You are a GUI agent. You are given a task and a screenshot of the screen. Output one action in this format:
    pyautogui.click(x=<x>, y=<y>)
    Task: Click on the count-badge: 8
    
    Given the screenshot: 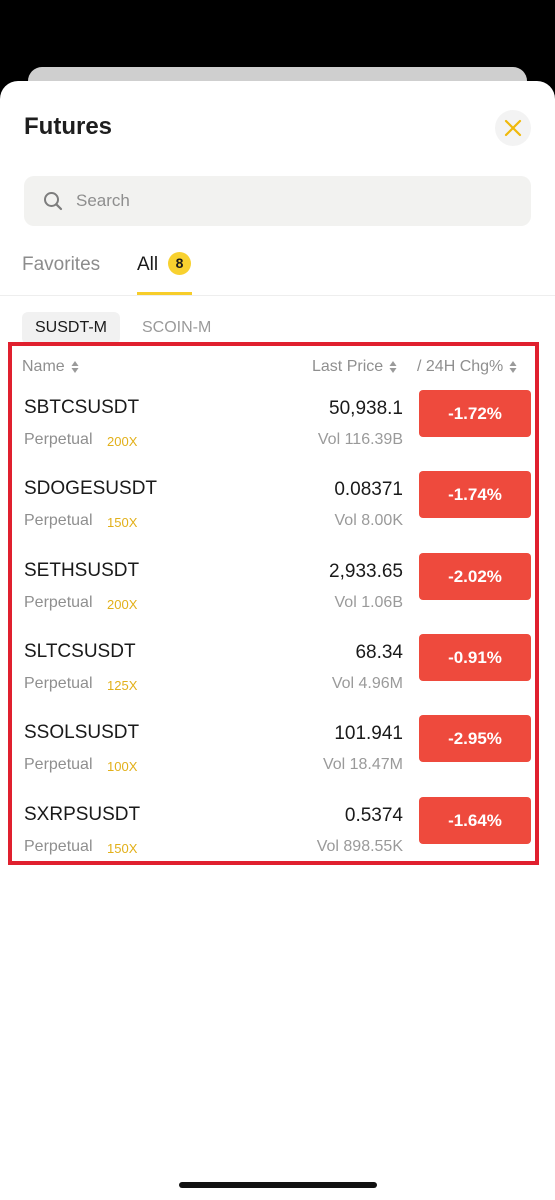 What is the action you would take?
    pyautogui.click(x=179, y=263)
    